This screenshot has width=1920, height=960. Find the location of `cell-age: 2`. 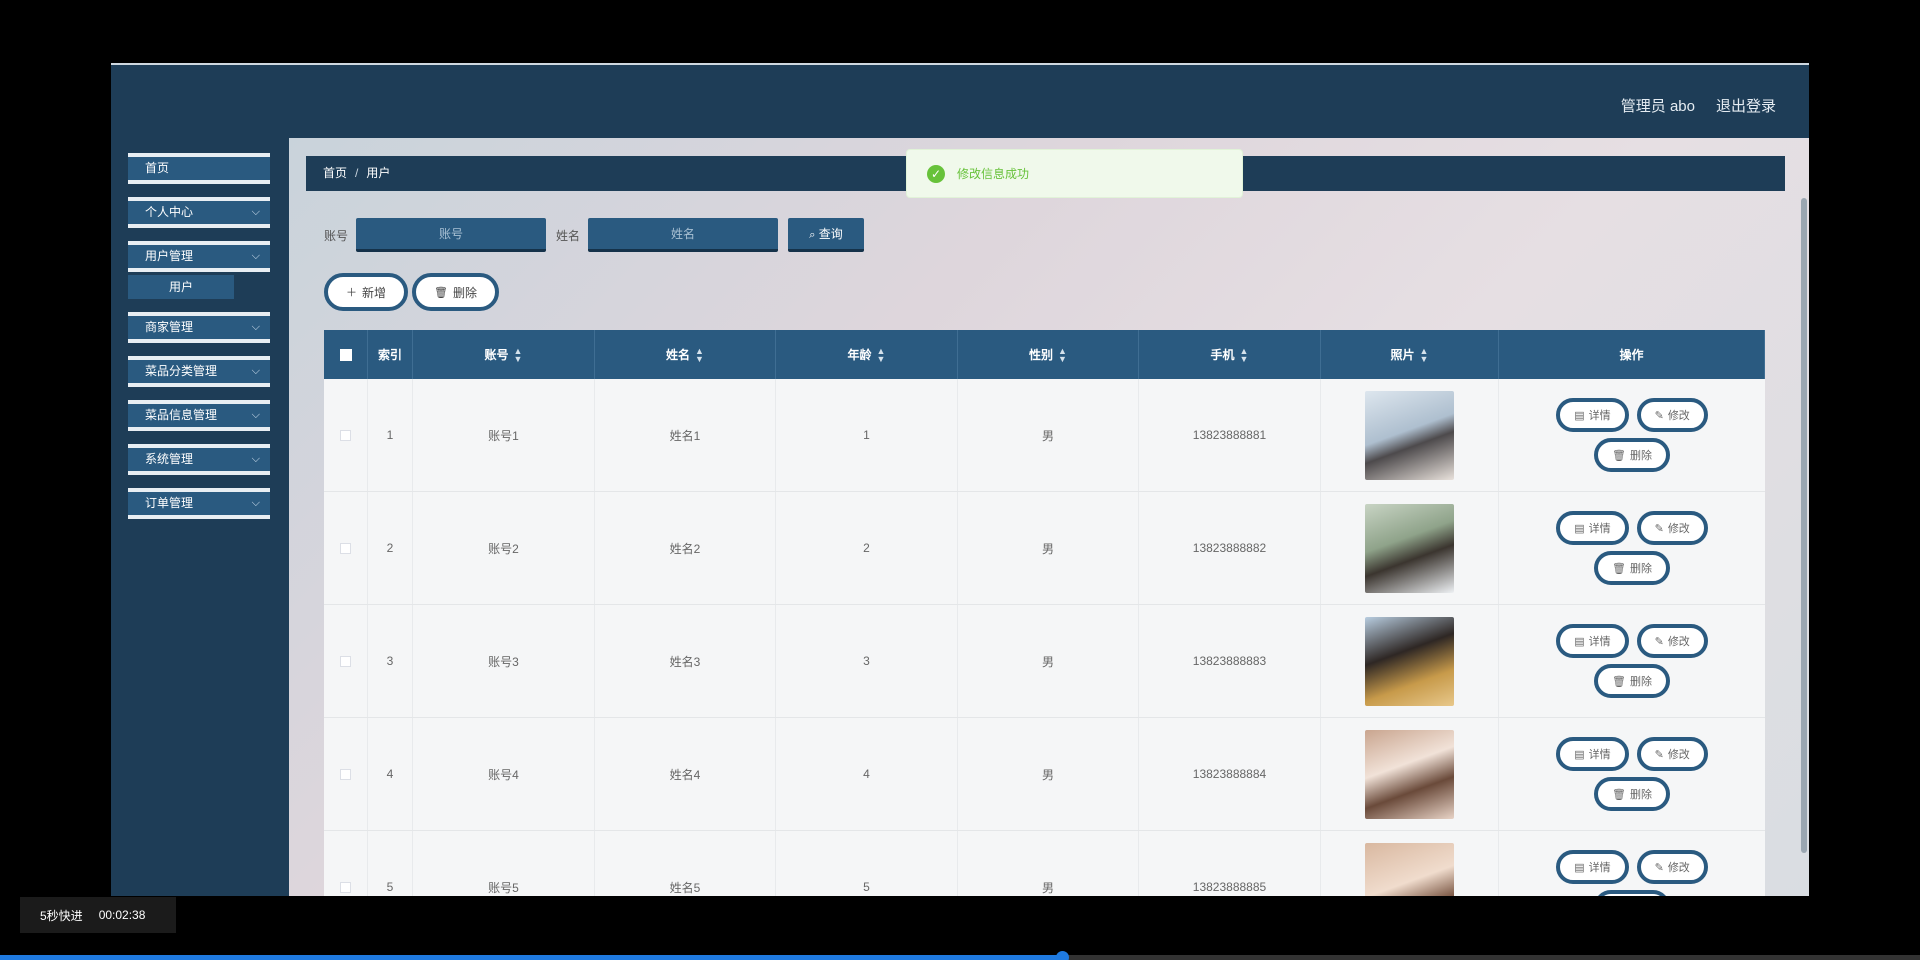

cell-age: 2 is located at coordinates (867, 548).